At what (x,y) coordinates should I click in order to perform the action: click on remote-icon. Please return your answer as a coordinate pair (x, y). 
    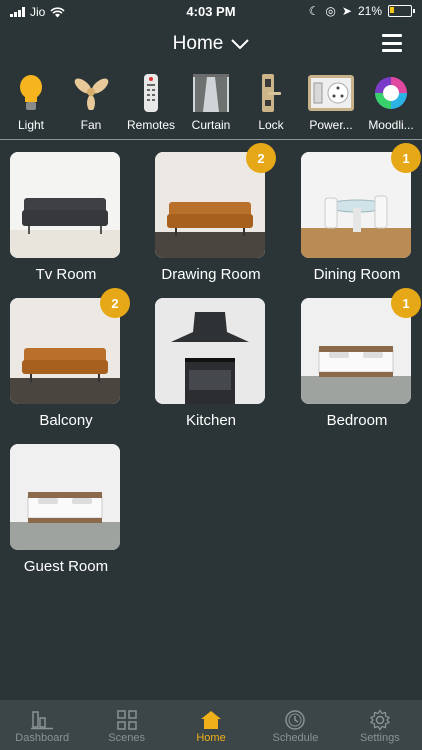
    Looking at the image, I should click on (151, 93).